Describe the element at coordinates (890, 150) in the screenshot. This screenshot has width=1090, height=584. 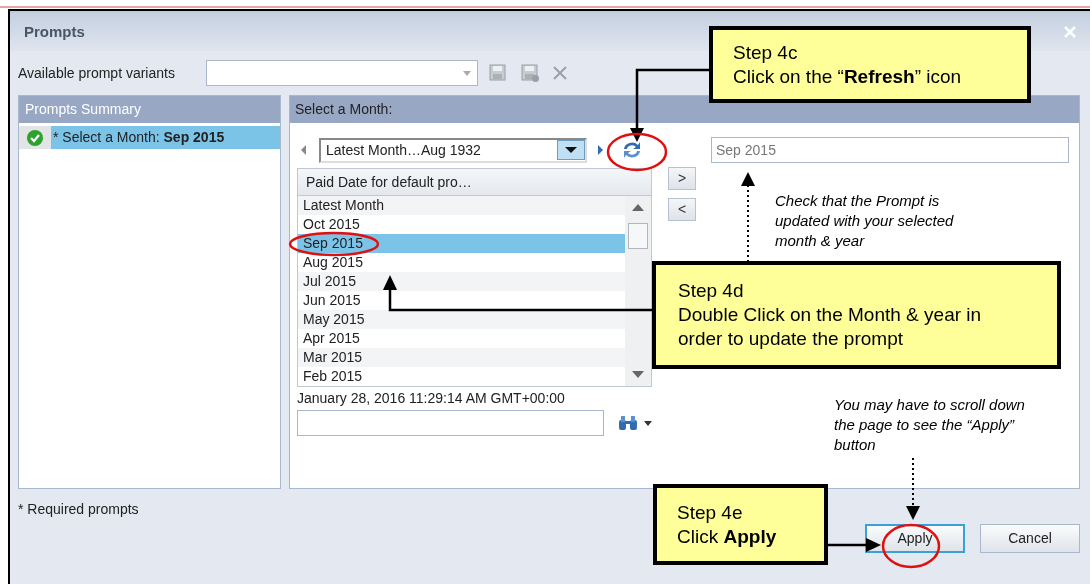
I see `selected-value-field: Sep 2015` at that location.